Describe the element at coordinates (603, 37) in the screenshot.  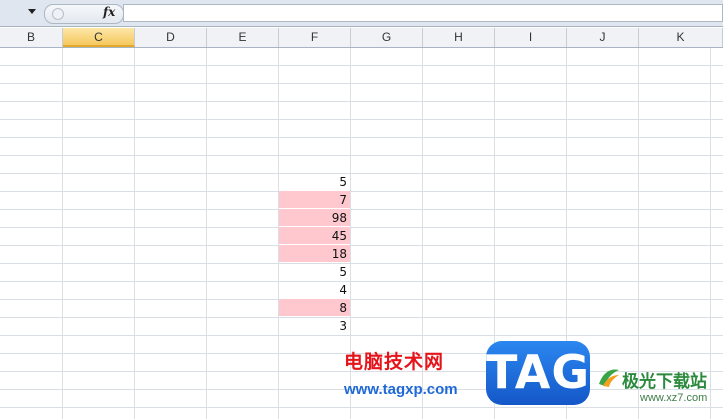
I see `column-header-j: J` at that location.